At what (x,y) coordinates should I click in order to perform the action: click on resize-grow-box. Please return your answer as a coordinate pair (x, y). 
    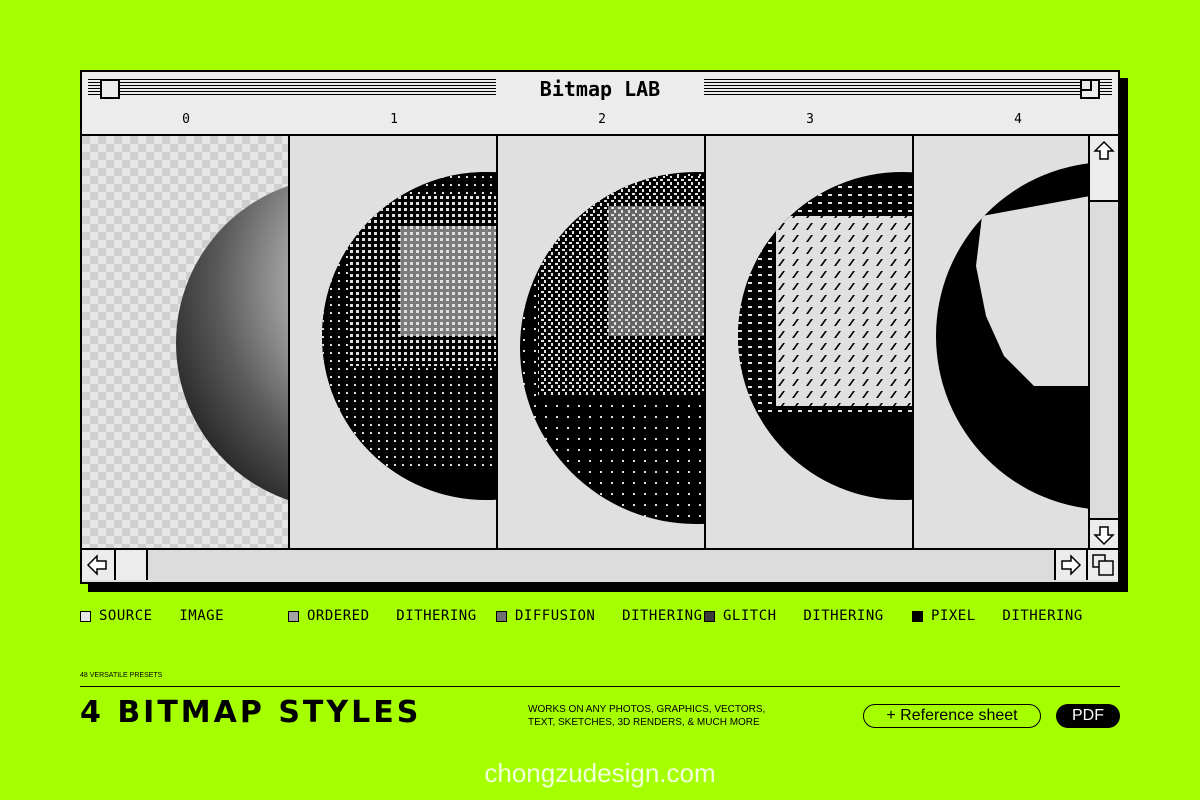
    Looking at the image, I should click on (1102, 565).